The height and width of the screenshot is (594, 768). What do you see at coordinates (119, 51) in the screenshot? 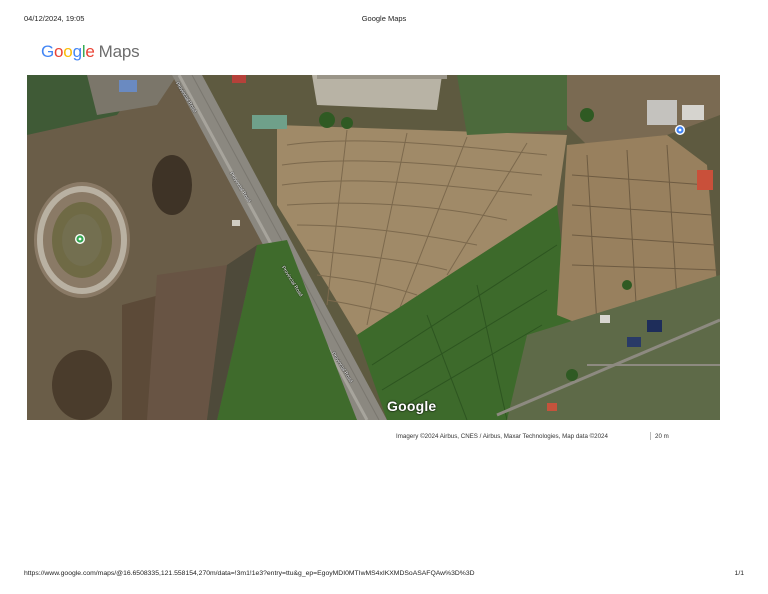
I see `logo-product-name: Maps` at bounding box center [119, 51].